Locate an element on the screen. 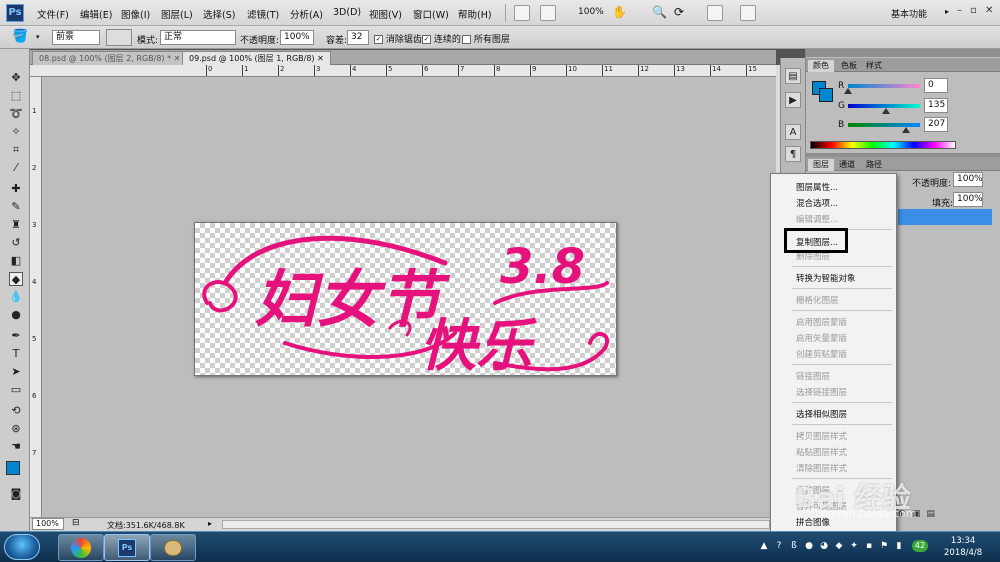 The width and height of the screenshot is (1000, 562). tab-swatches: 色板 is located at coordinates (849, 66).